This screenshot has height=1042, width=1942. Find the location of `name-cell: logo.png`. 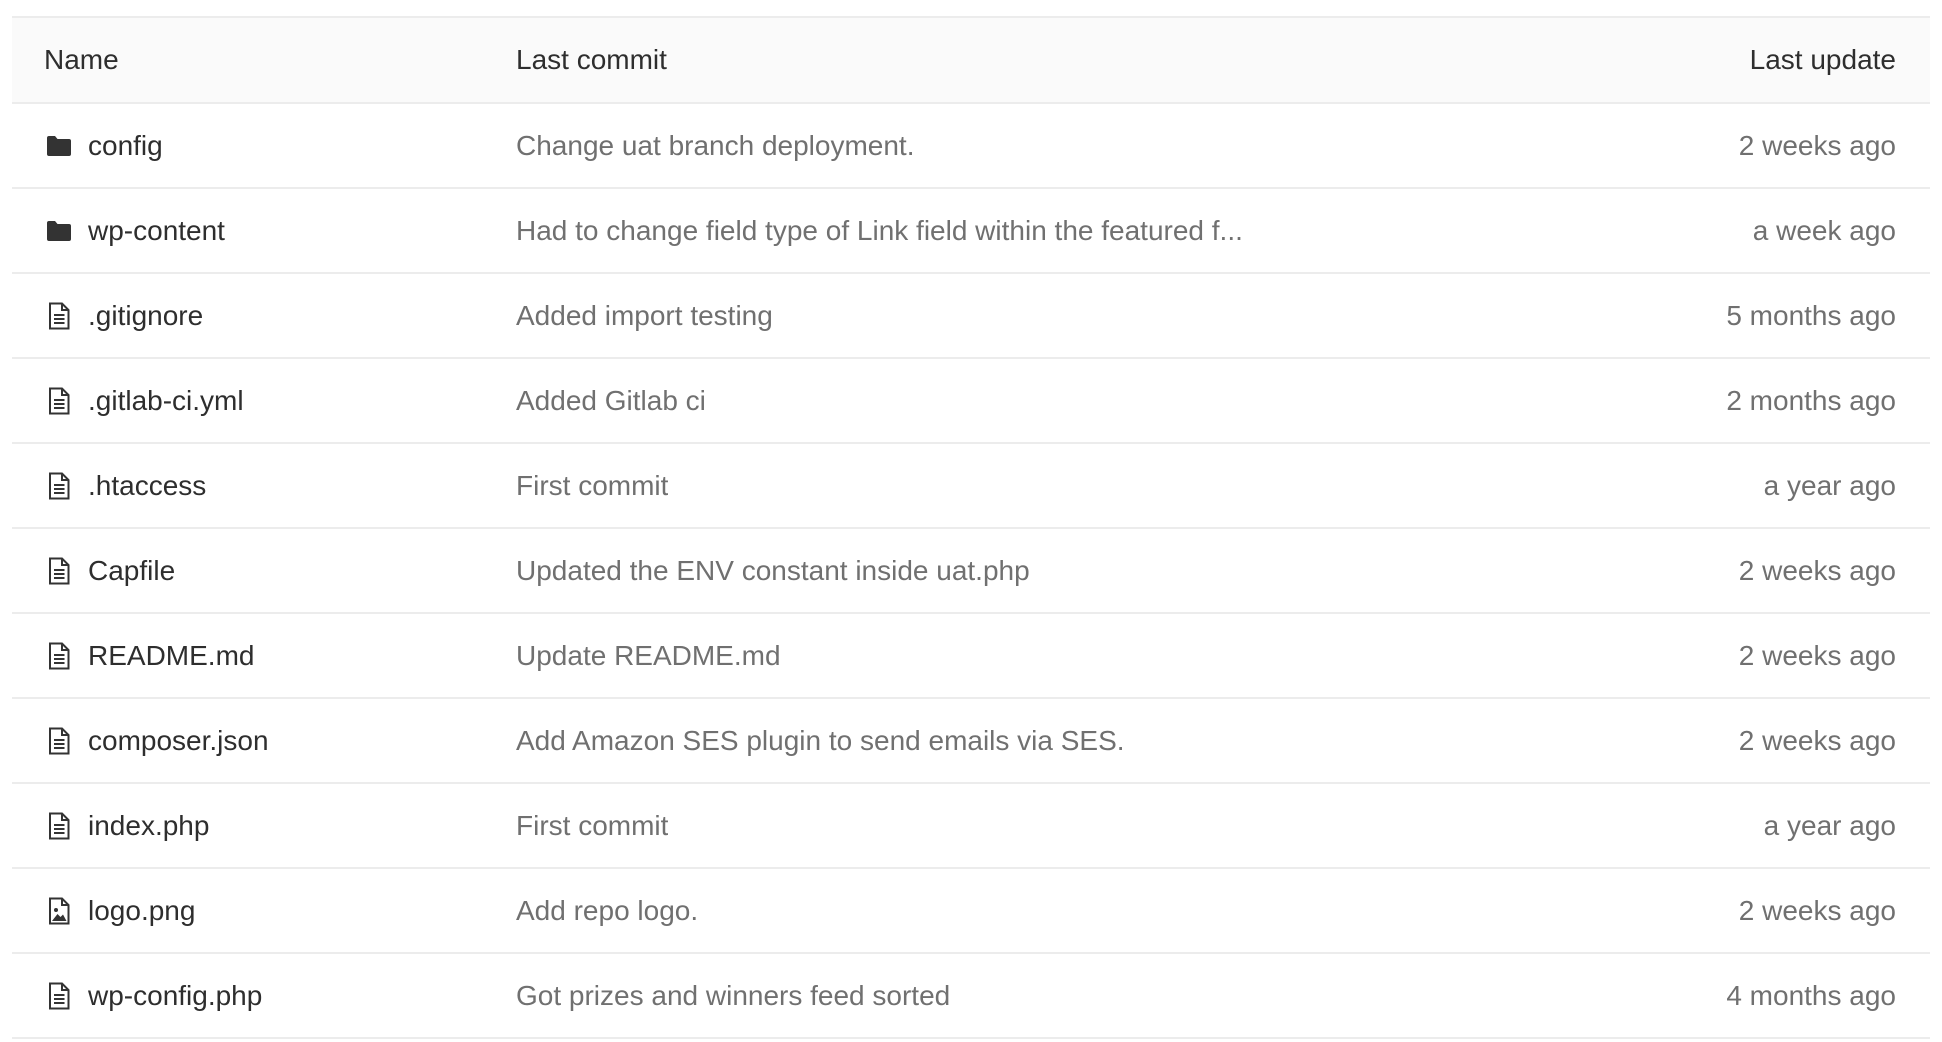

name-cell: logo.png is located at coordinates (264, 911).